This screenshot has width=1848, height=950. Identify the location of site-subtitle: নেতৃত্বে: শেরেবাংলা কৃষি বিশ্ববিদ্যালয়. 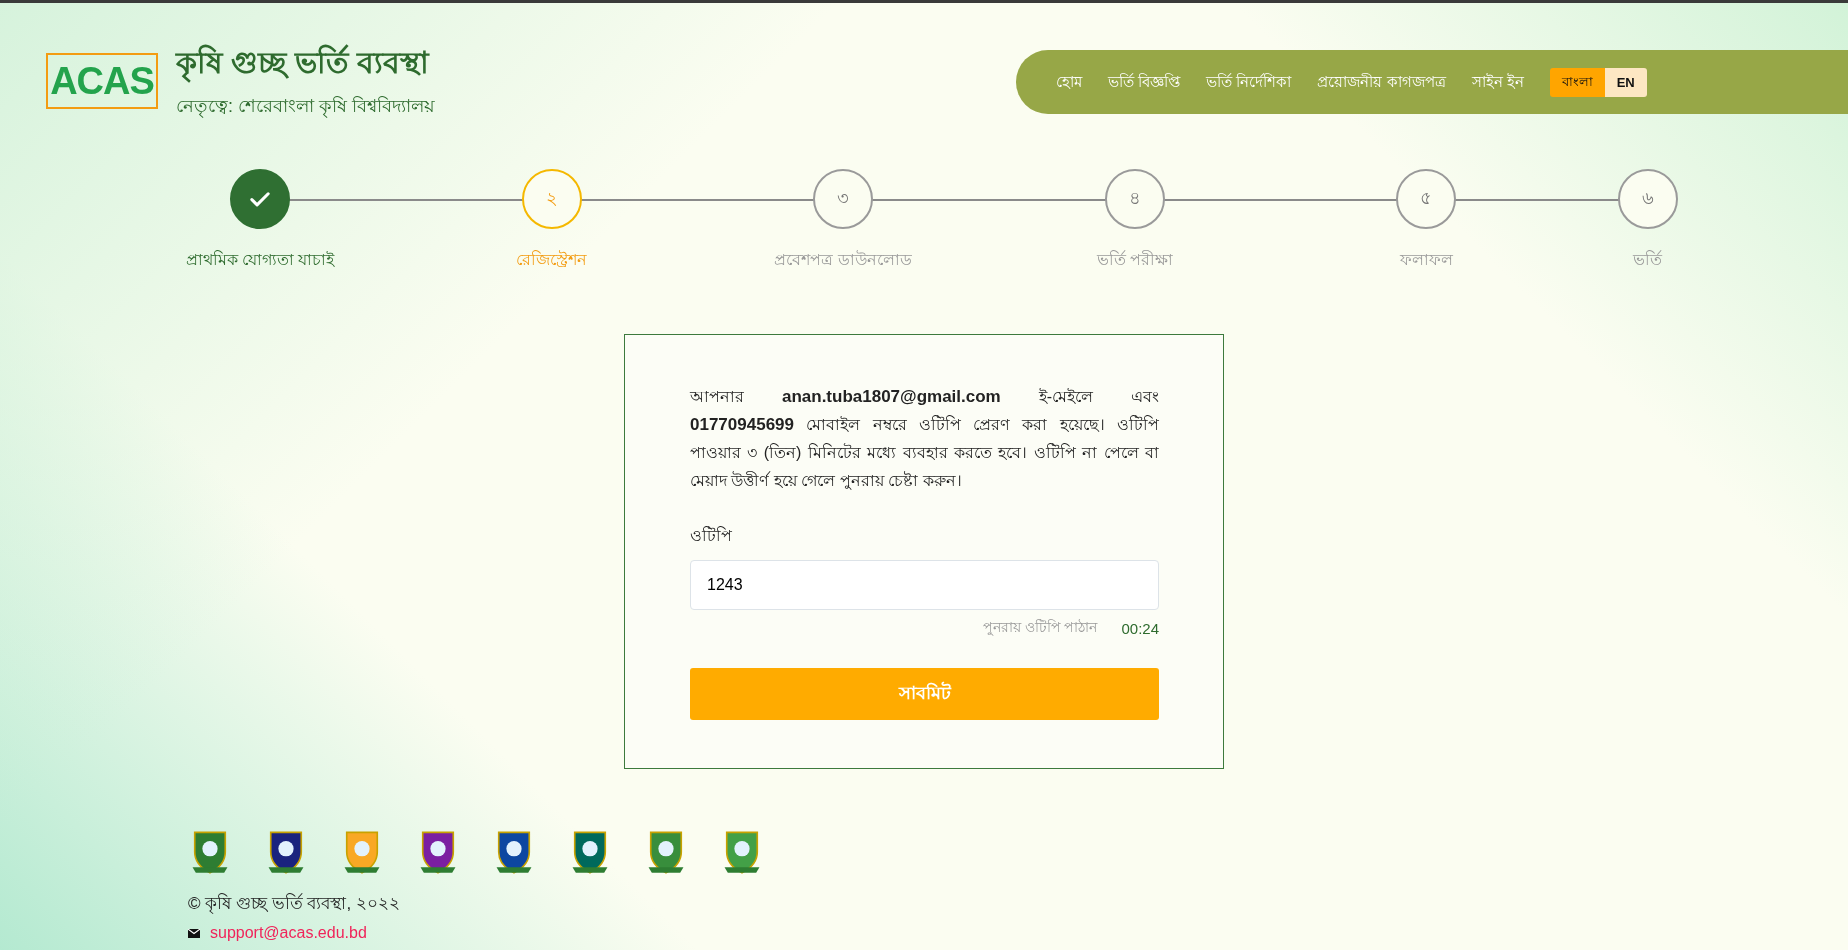
(305, 107).